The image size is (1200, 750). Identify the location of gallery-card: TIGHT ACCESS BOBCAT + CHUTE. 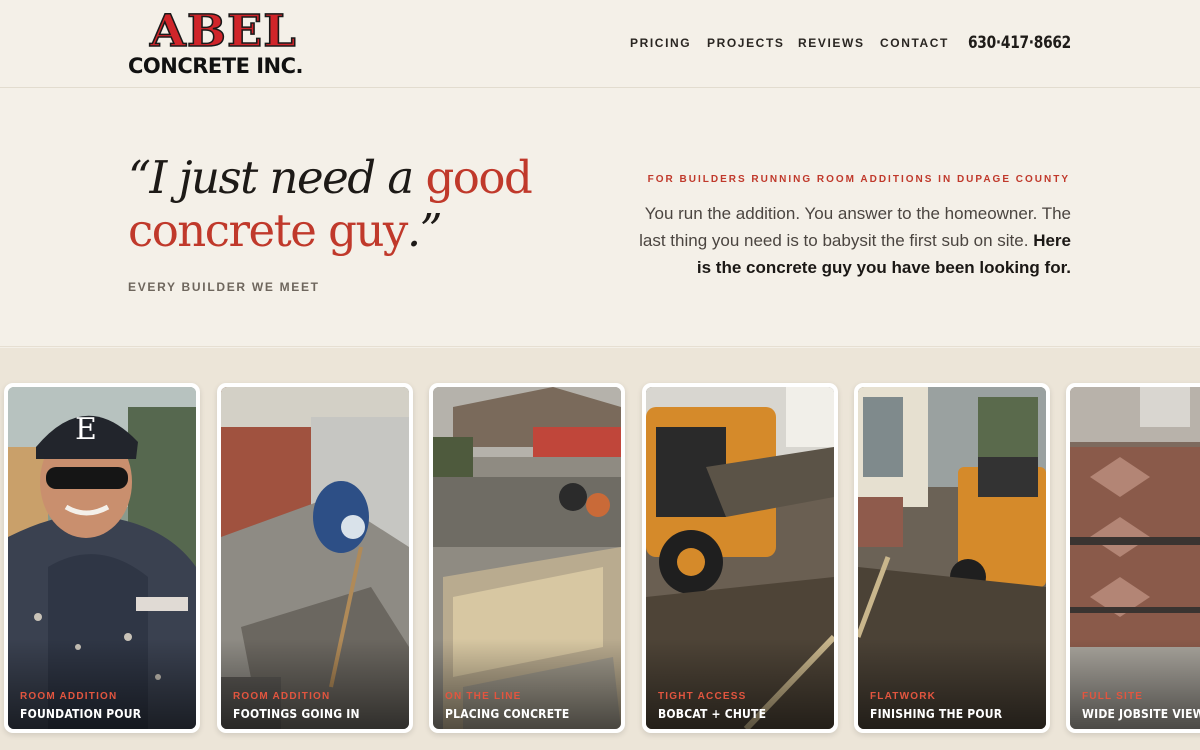
(740, 558).